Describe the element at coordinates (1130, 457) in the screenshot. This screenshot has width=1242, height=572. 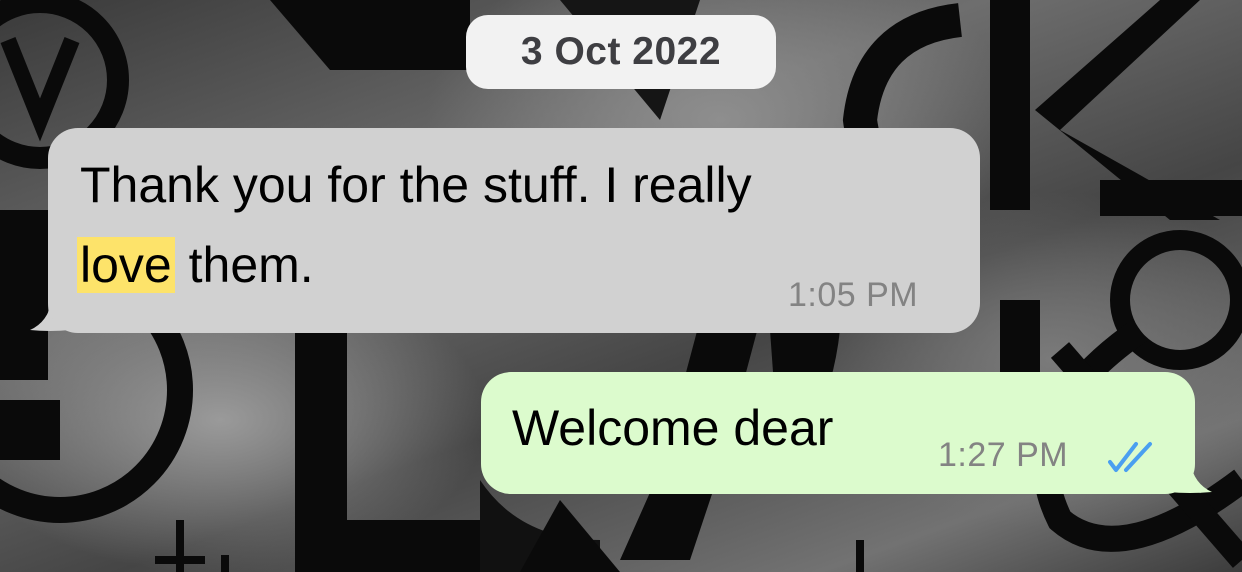
I see `double-check-read-icon` at that location.